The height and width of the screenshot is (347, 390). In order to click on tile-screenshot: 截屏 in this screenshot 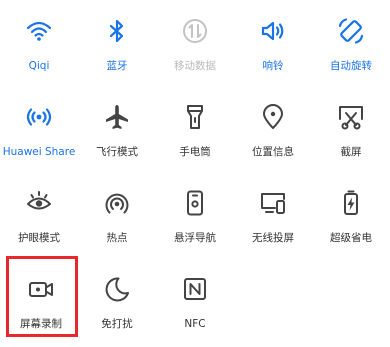, I will do `click(351, 128)`.